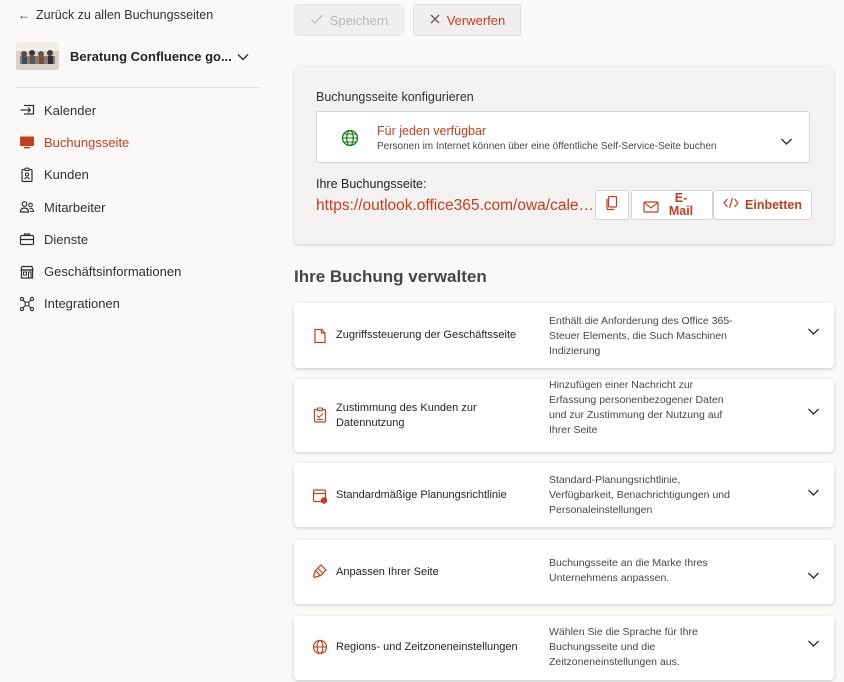 The height and width of the screenshot is (682, 844). Describe the element at coordinates (406, 415) in the screenshot. I see `setting-title: Zustimmung des Kunden zur Datennutzung` at that location.